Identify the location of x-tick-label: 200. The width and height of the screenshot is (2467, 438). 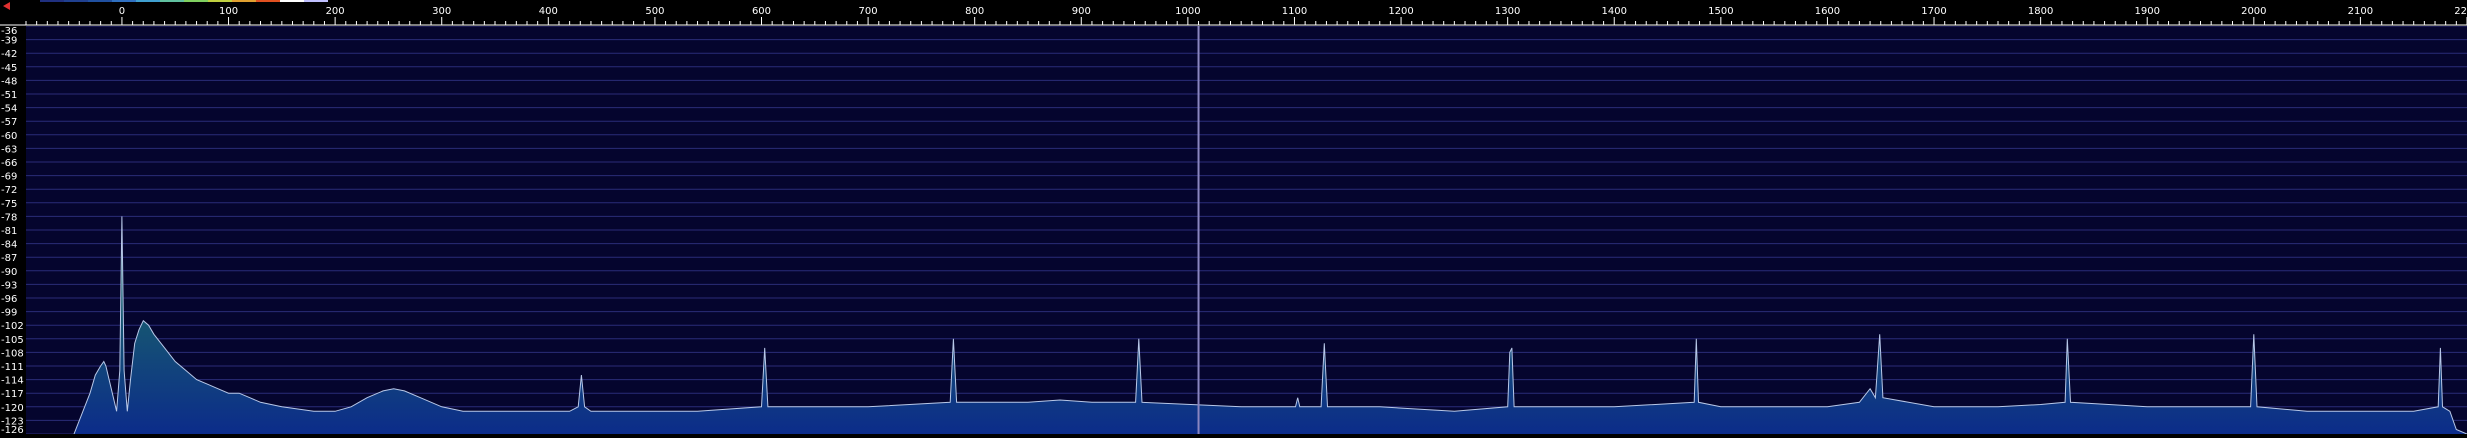
(335, 11).